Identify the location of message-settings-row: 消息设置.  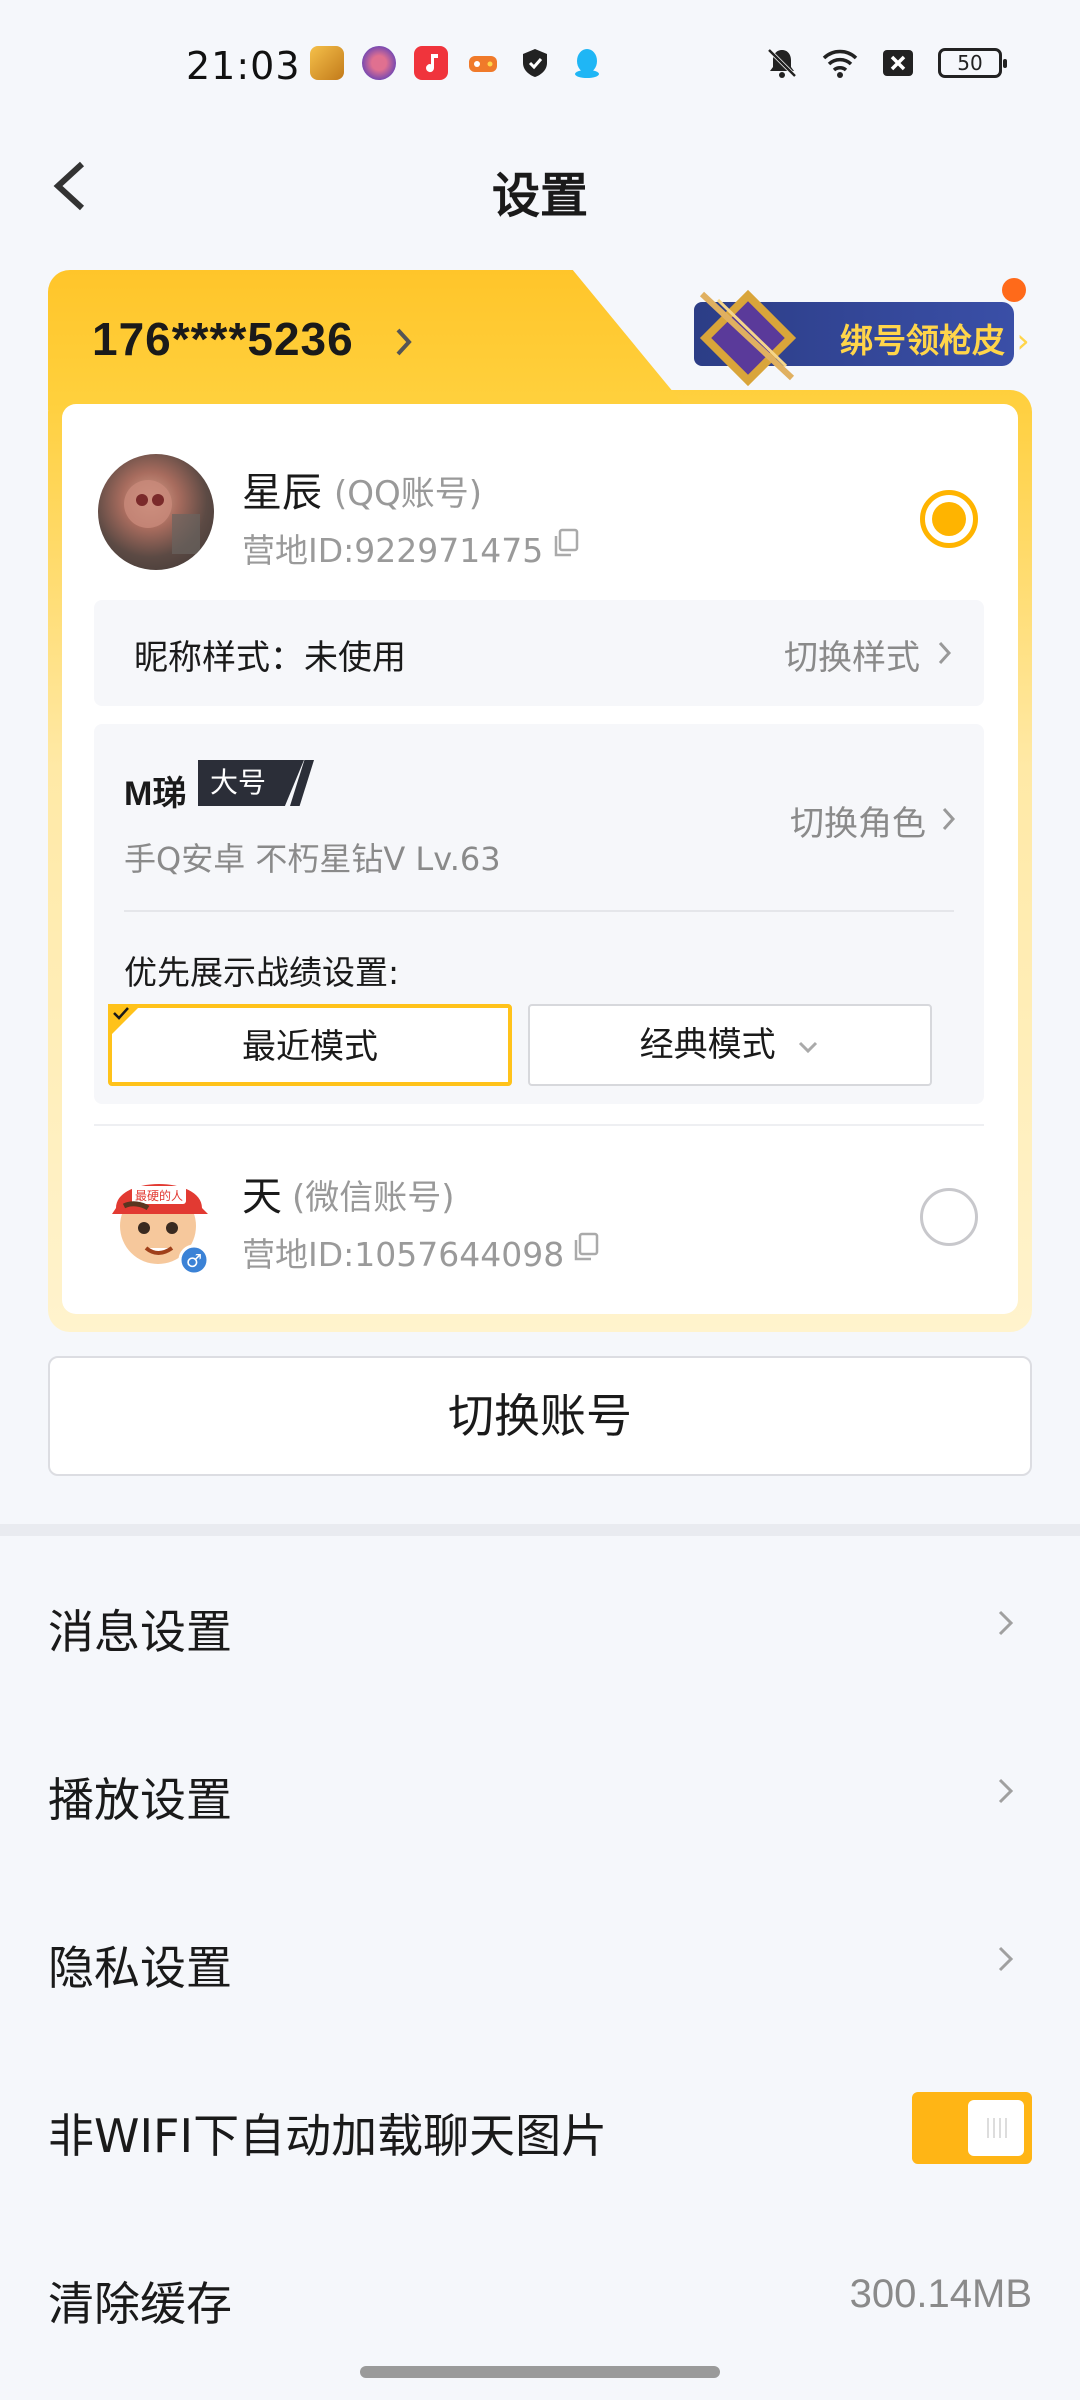
(540, 1622).